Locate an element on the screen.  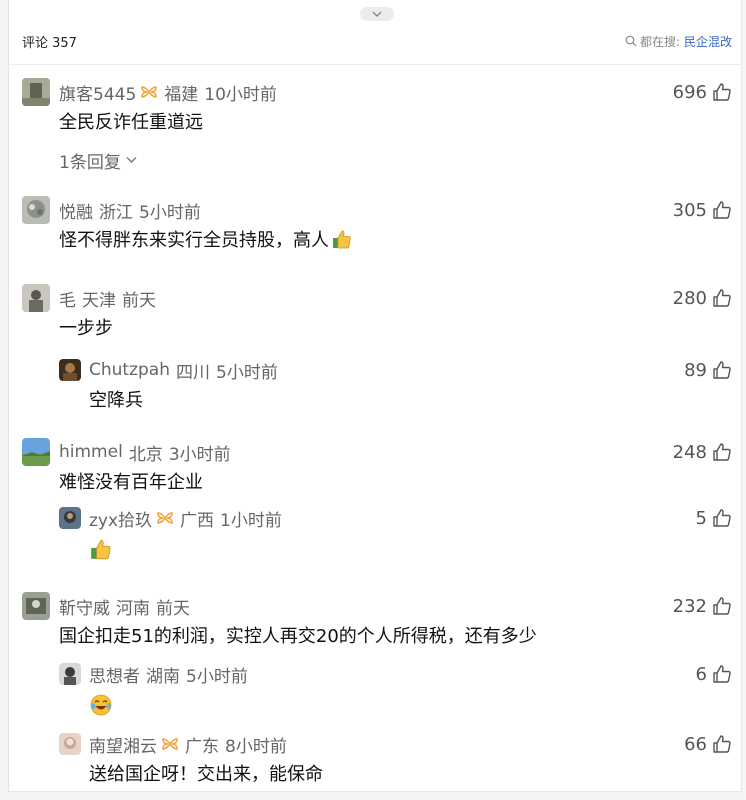
timestamp: 10小时前 is located at coordinates (240, 94).